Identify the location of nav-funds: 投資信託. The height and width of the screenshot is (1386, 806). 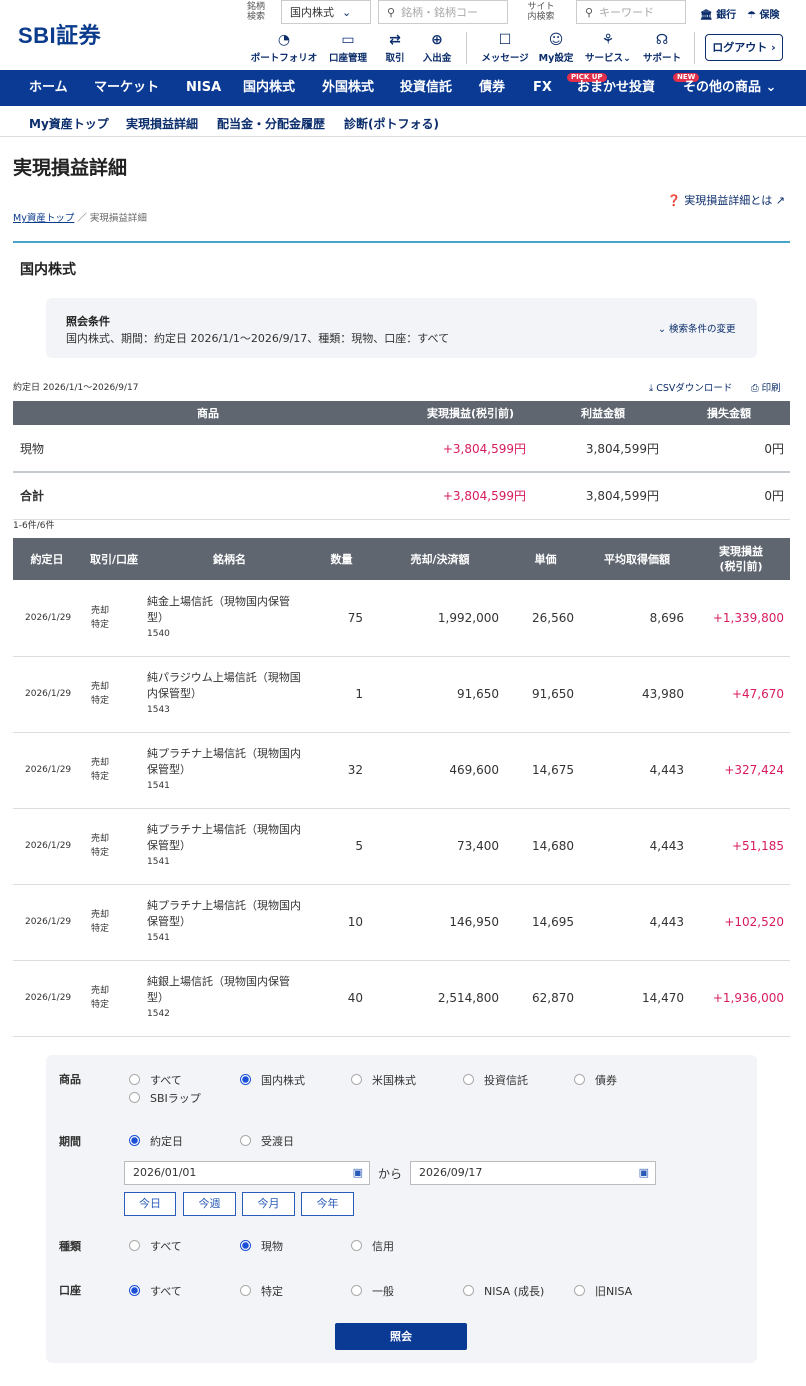
(426, 88).